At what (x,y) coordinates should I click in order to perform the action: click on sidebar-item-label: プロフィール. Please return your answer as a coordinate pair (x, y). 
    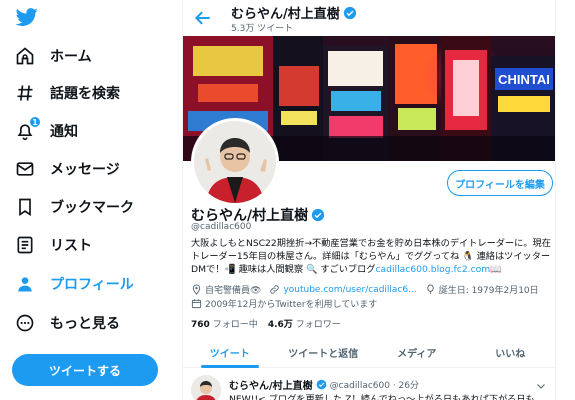
    Looking at the image, I should click on (92, 285).